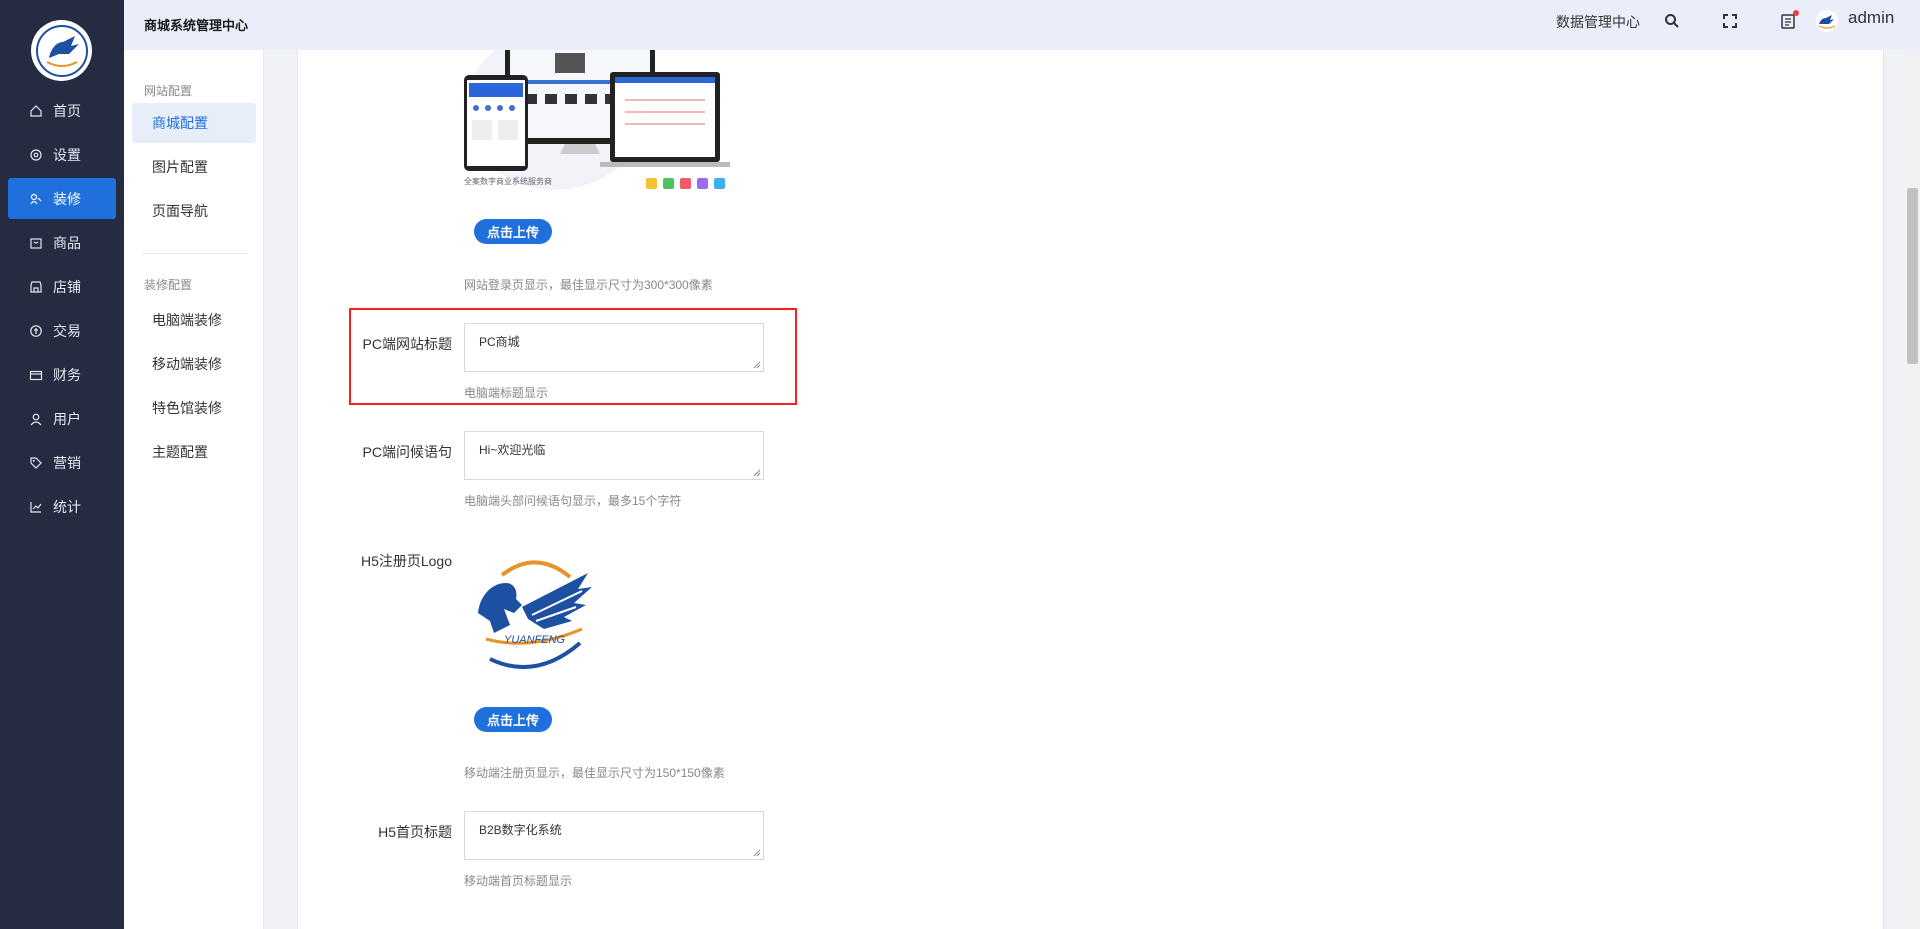 The width and height of the screenshot is (1920, 929). I want to click on submenu-item-pc-decorate: 电脑端装修, so click(194, 320).